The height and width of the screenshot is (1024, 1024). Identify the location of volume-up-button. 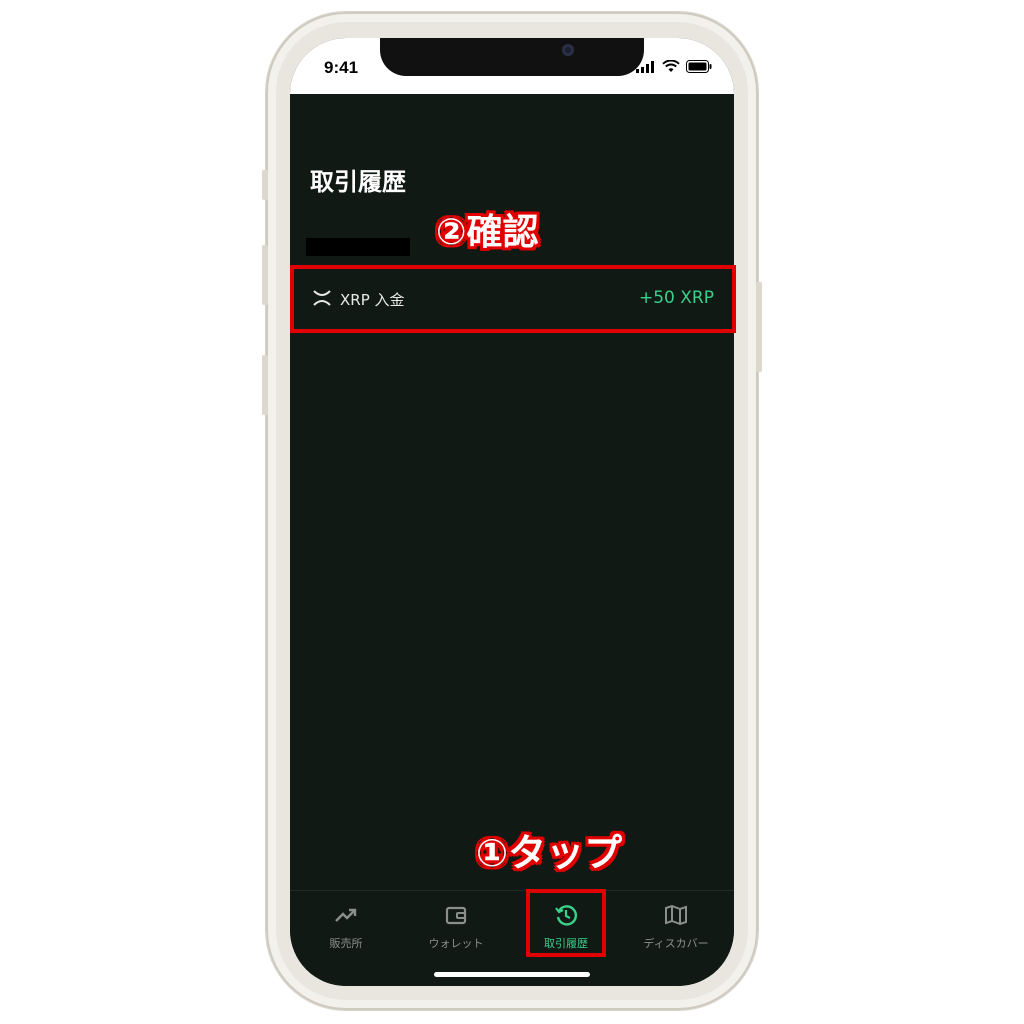
(265, 275).